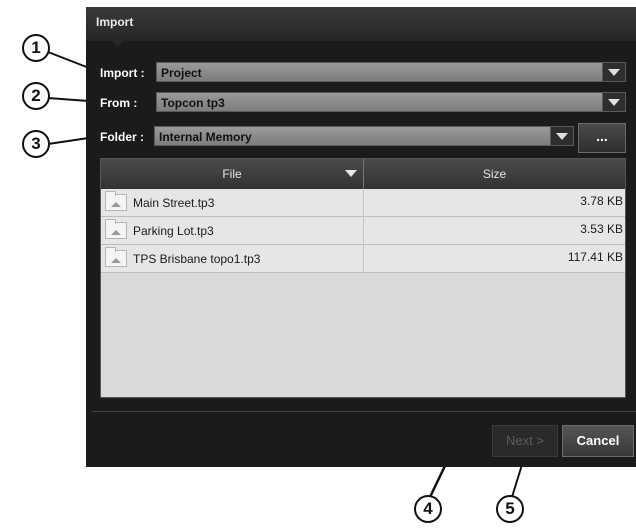 The image size is (636, 529). I want to click on from-format-dropdown: Topcon tp3, so click(391, 102).